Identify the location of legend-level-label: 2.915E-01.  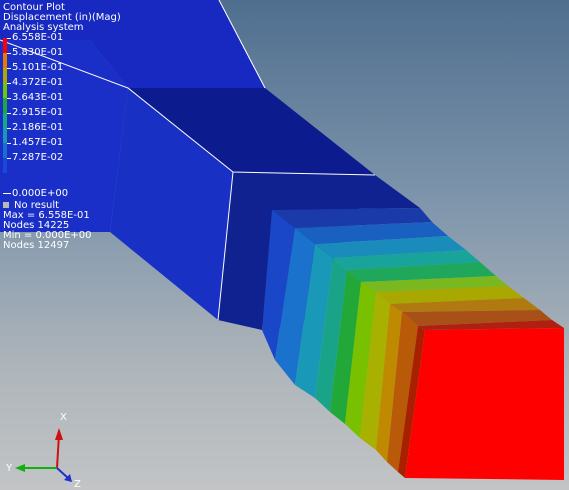
(38, 112).